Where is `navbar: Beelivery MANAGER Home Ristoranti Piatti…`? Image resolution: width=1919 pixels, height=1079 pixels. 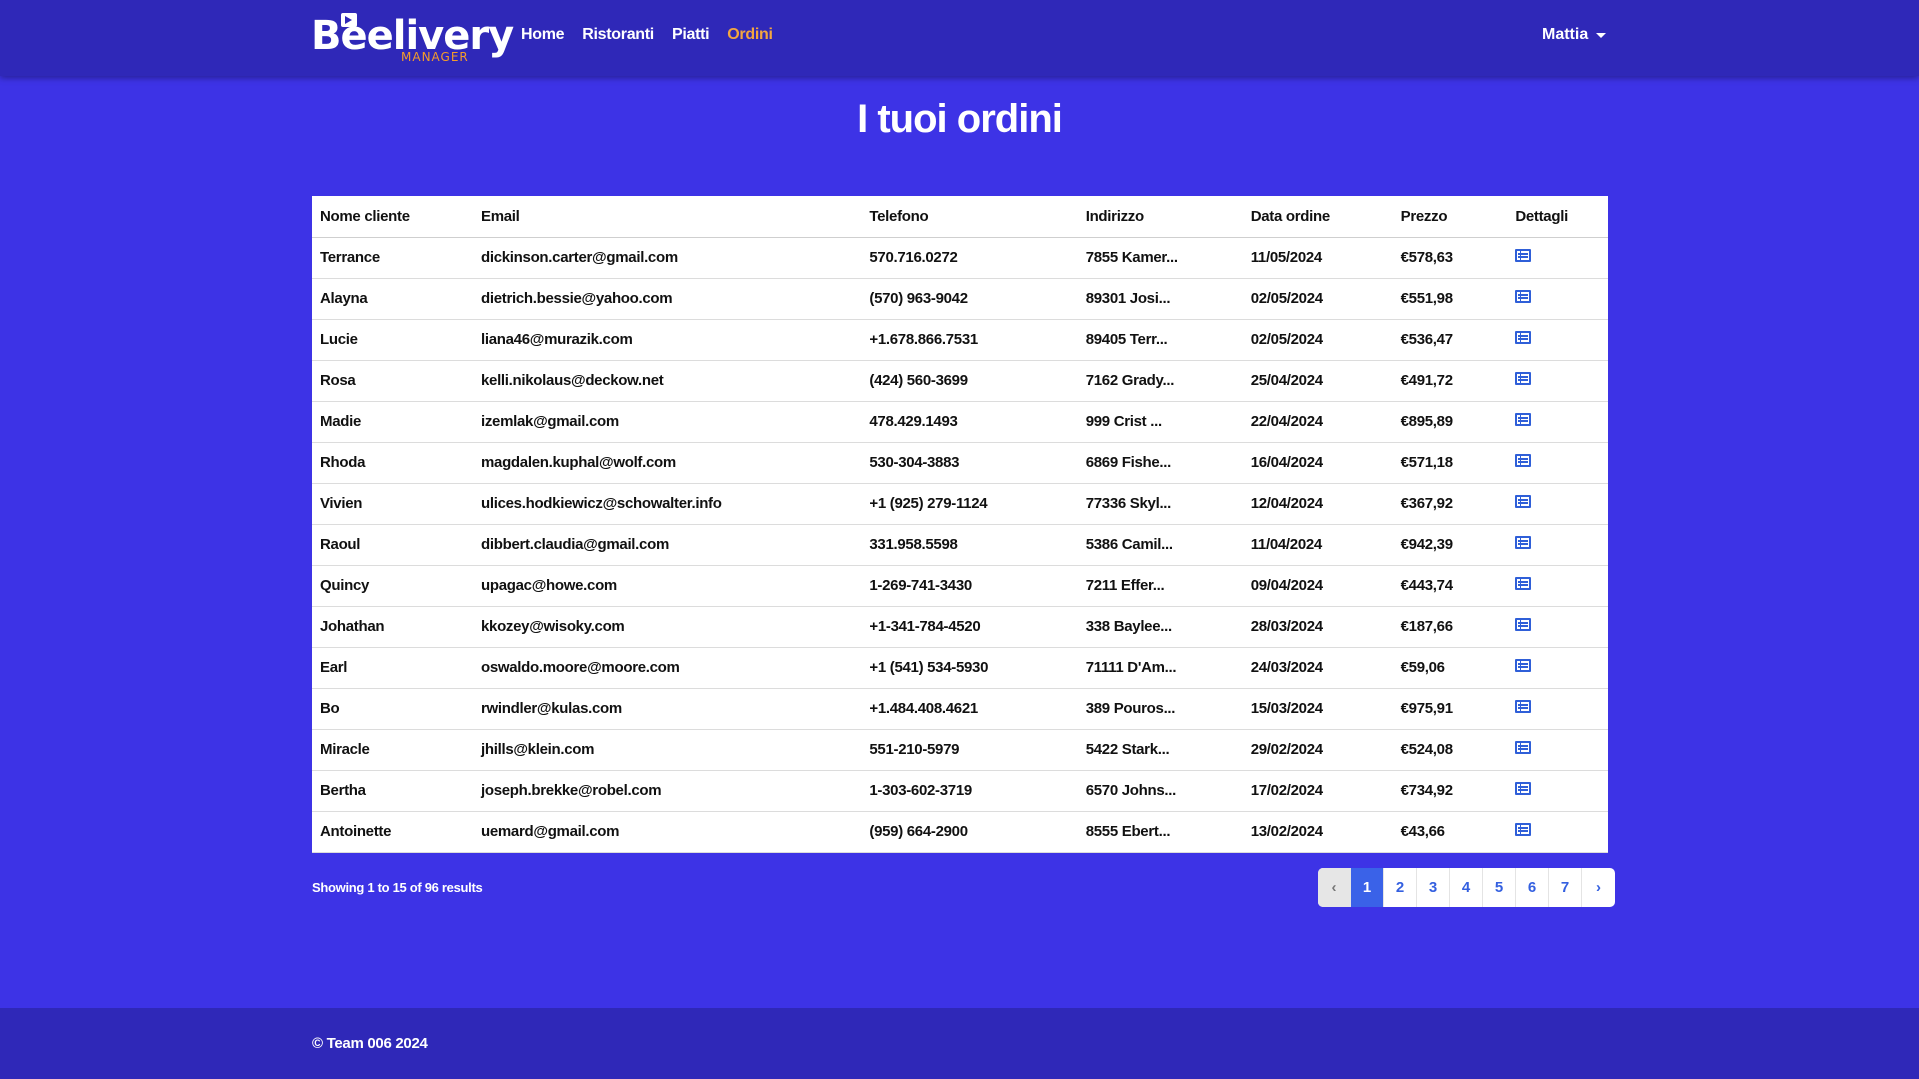 navbar: Beelivery MANAGER Home Ristoranti Piatti… is located at coordinates (959, 38).